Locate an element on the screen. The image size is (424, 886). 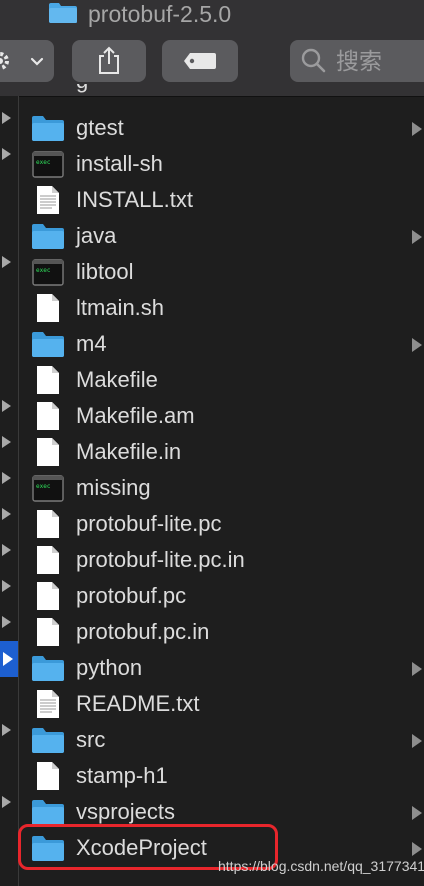
list-item: Makefile.in is located at coordinates (221, 452).